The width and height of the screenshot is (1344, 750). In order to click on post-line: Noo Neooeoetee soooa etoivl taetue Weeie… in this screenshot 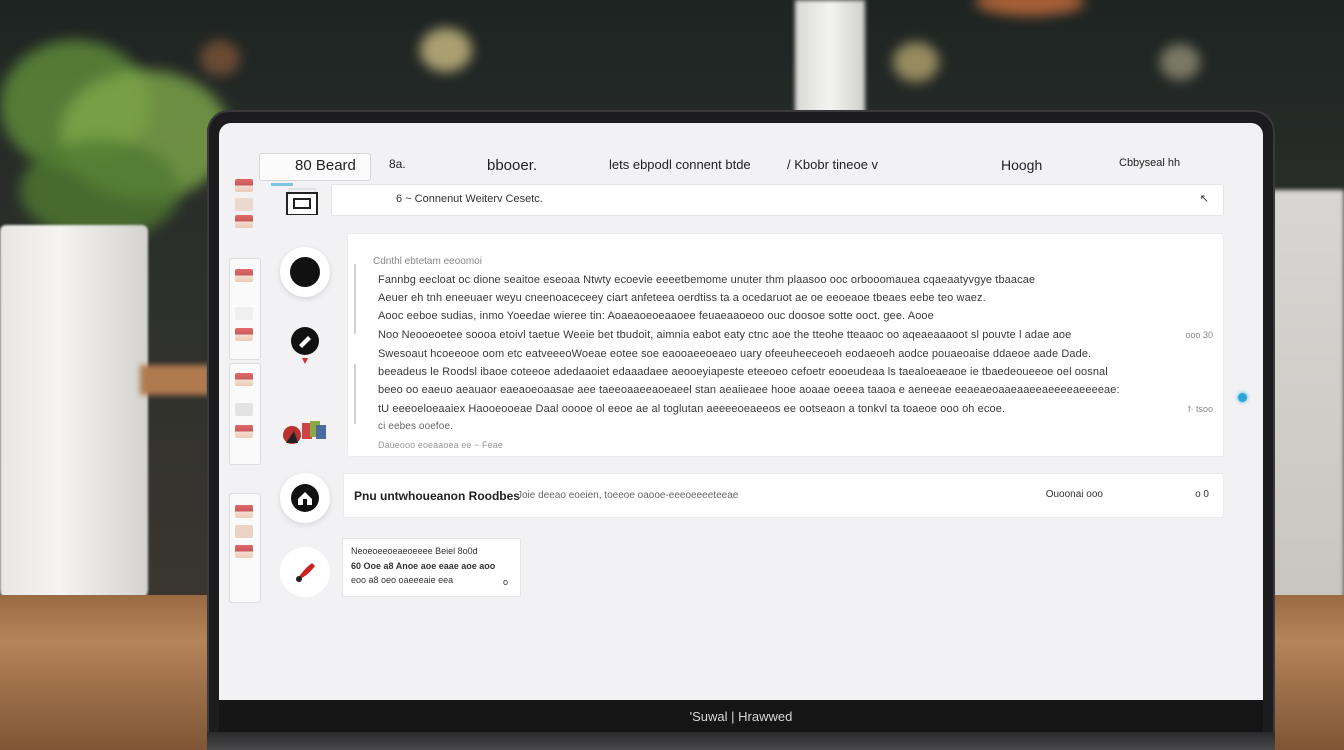, I will do `click(725, 335)`.